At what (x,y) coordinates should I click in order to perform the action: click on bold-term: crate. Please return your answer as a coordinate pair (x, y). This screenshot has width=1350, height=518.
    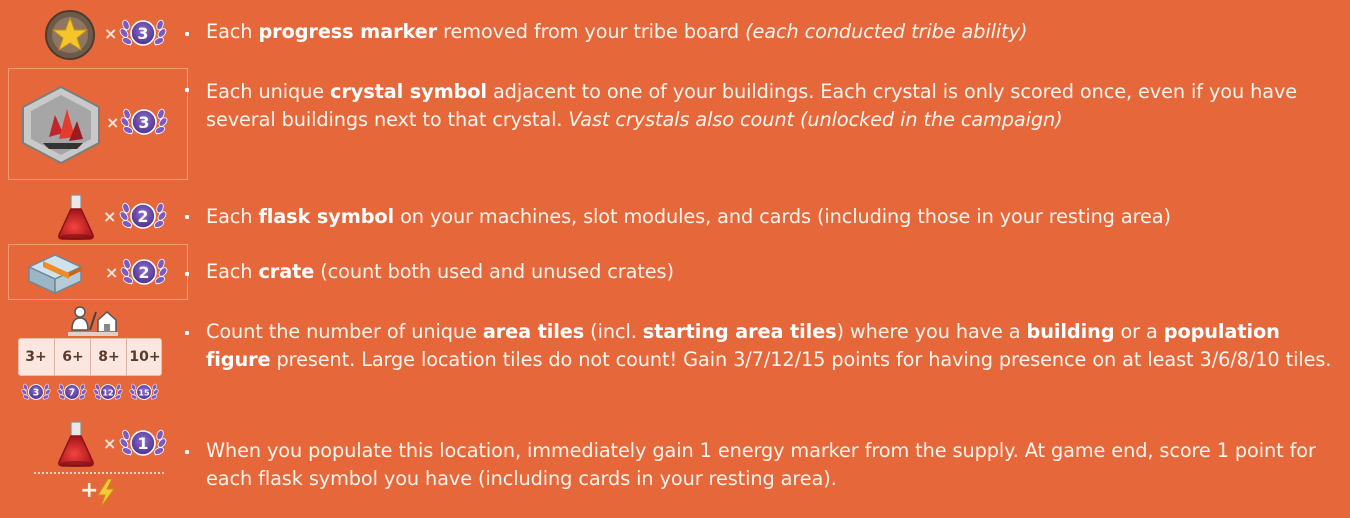
    Looking at the image, I should click on (286, 271).